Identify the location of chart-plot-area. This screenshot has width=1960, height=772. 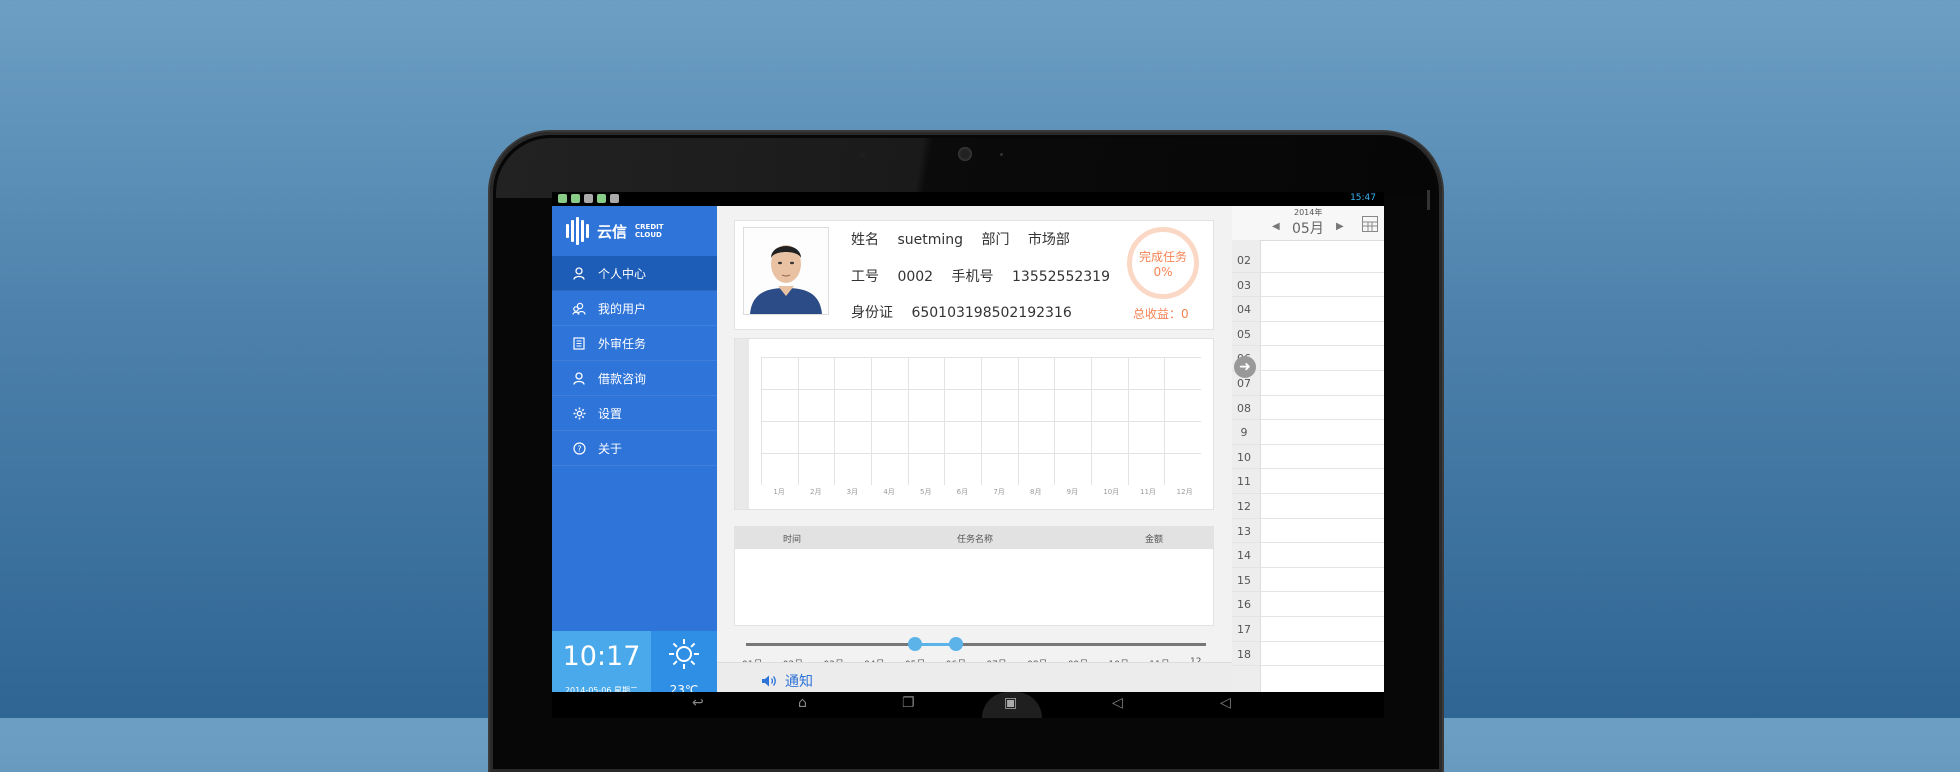
(981, 421).